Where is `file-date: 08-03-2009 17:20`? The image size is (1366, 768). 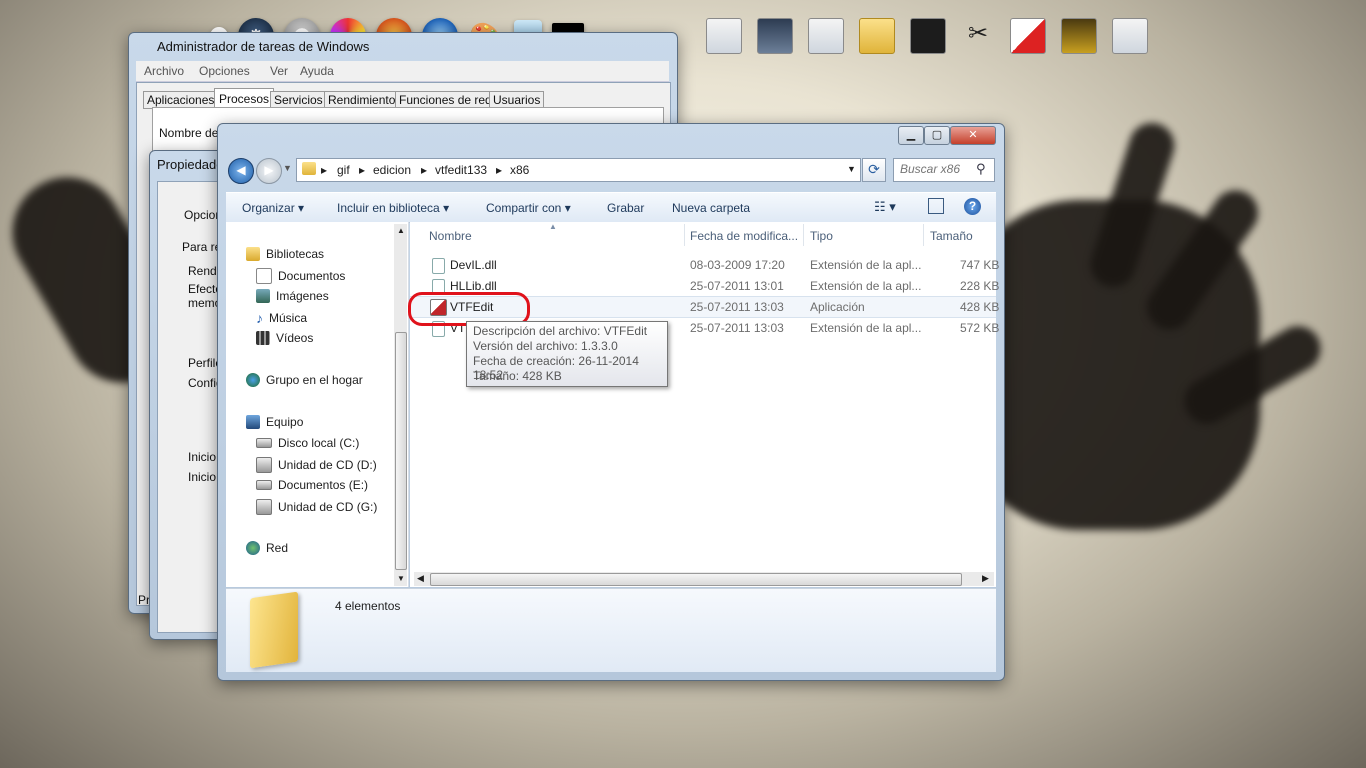 file-date: 08-03-2009 17:20 is located at coordinates (737, 265).